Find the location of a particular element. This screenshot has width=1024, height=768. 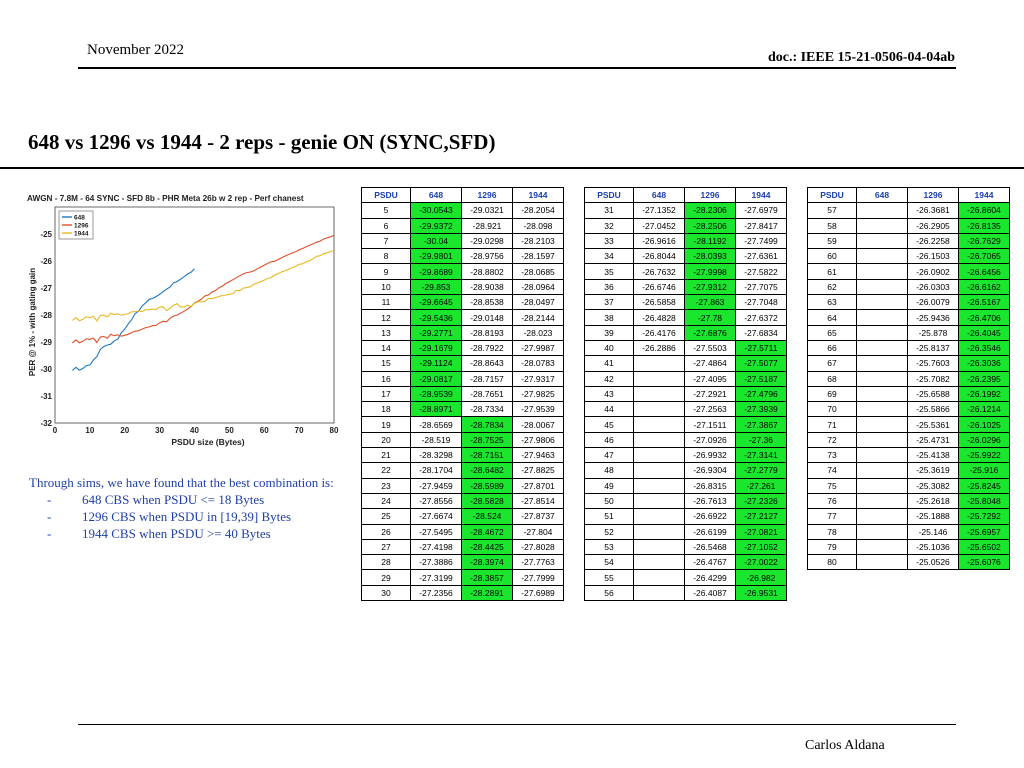

per-cell: -26.4176 is located at coordinates (659, 332).